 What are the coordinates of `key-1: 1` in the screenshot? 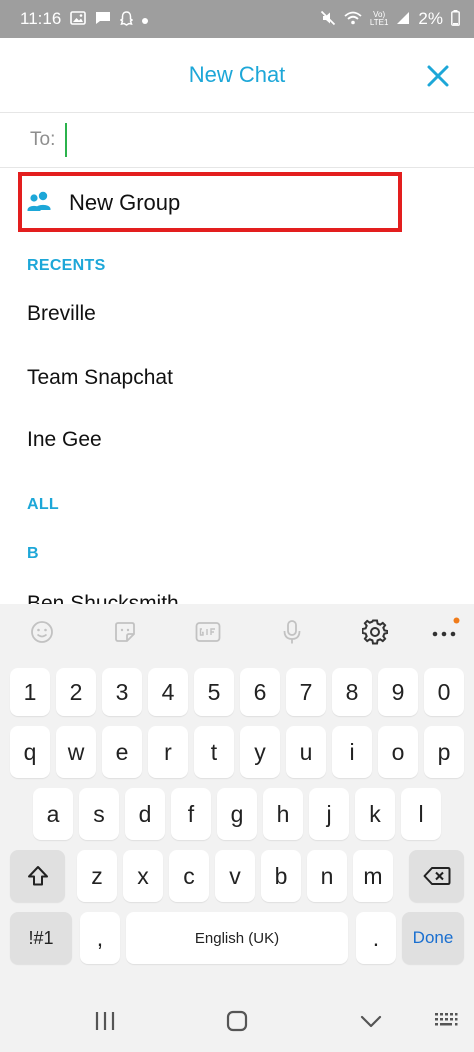 It's located at (30, 692).